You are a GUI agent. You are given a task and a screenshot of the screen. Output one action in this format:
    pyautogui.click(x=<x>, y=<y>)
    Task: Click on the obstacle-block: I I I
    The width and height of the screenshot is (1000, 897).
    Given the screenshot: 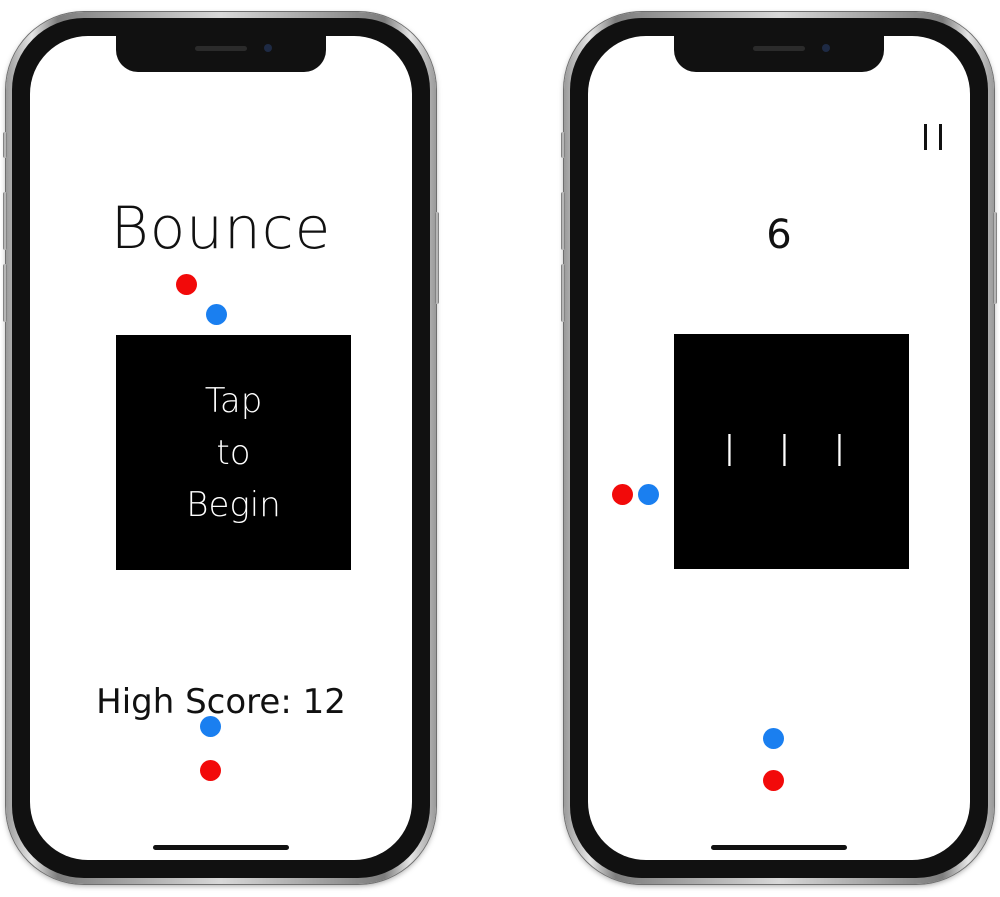 What is the action you would take?
    pyautogui.click(x=791, y=451)
    